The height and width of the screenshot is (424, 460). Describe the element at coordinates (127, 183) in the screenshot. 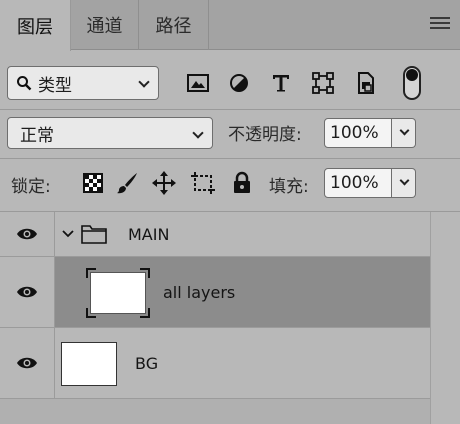

I see `lock-image-pixels-icon` at that location.